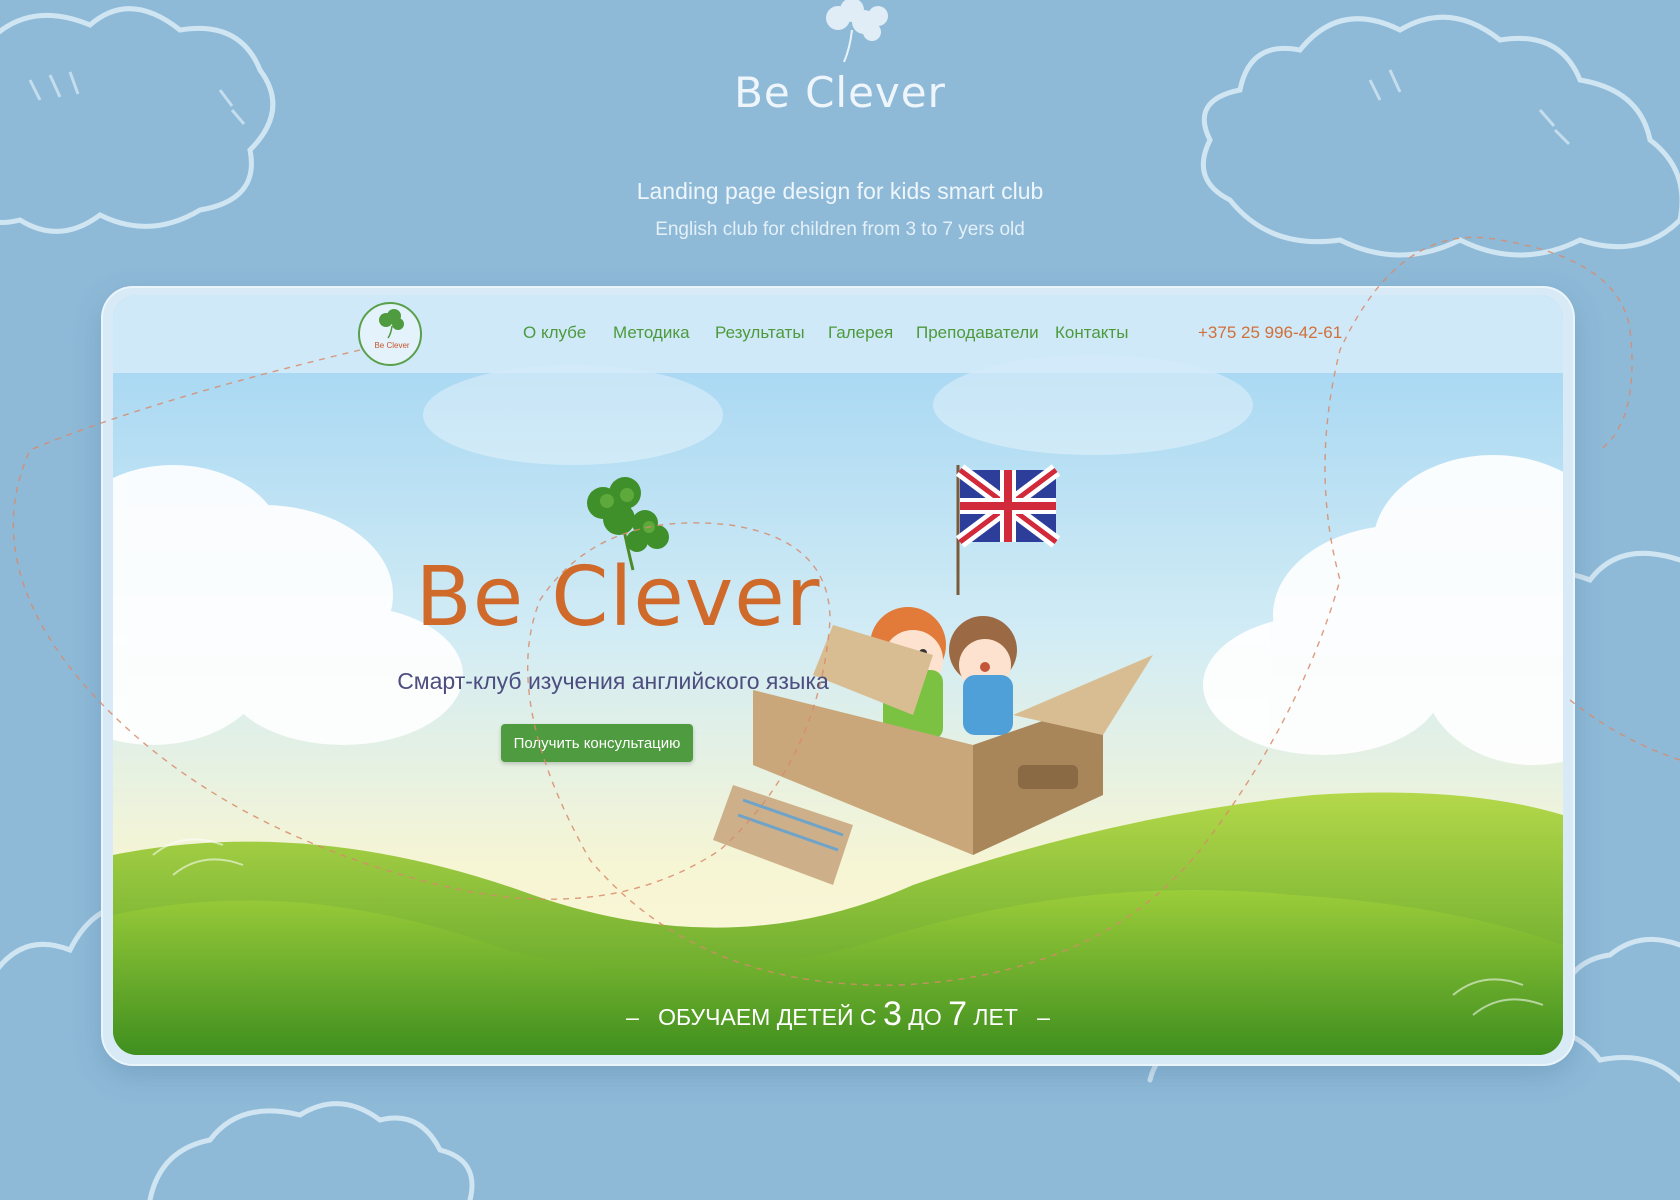  What do you see at coordinates (925, 1017) in the screenshot?
I see `tagline-mid: ДО` at bounding box center [925, 1017].